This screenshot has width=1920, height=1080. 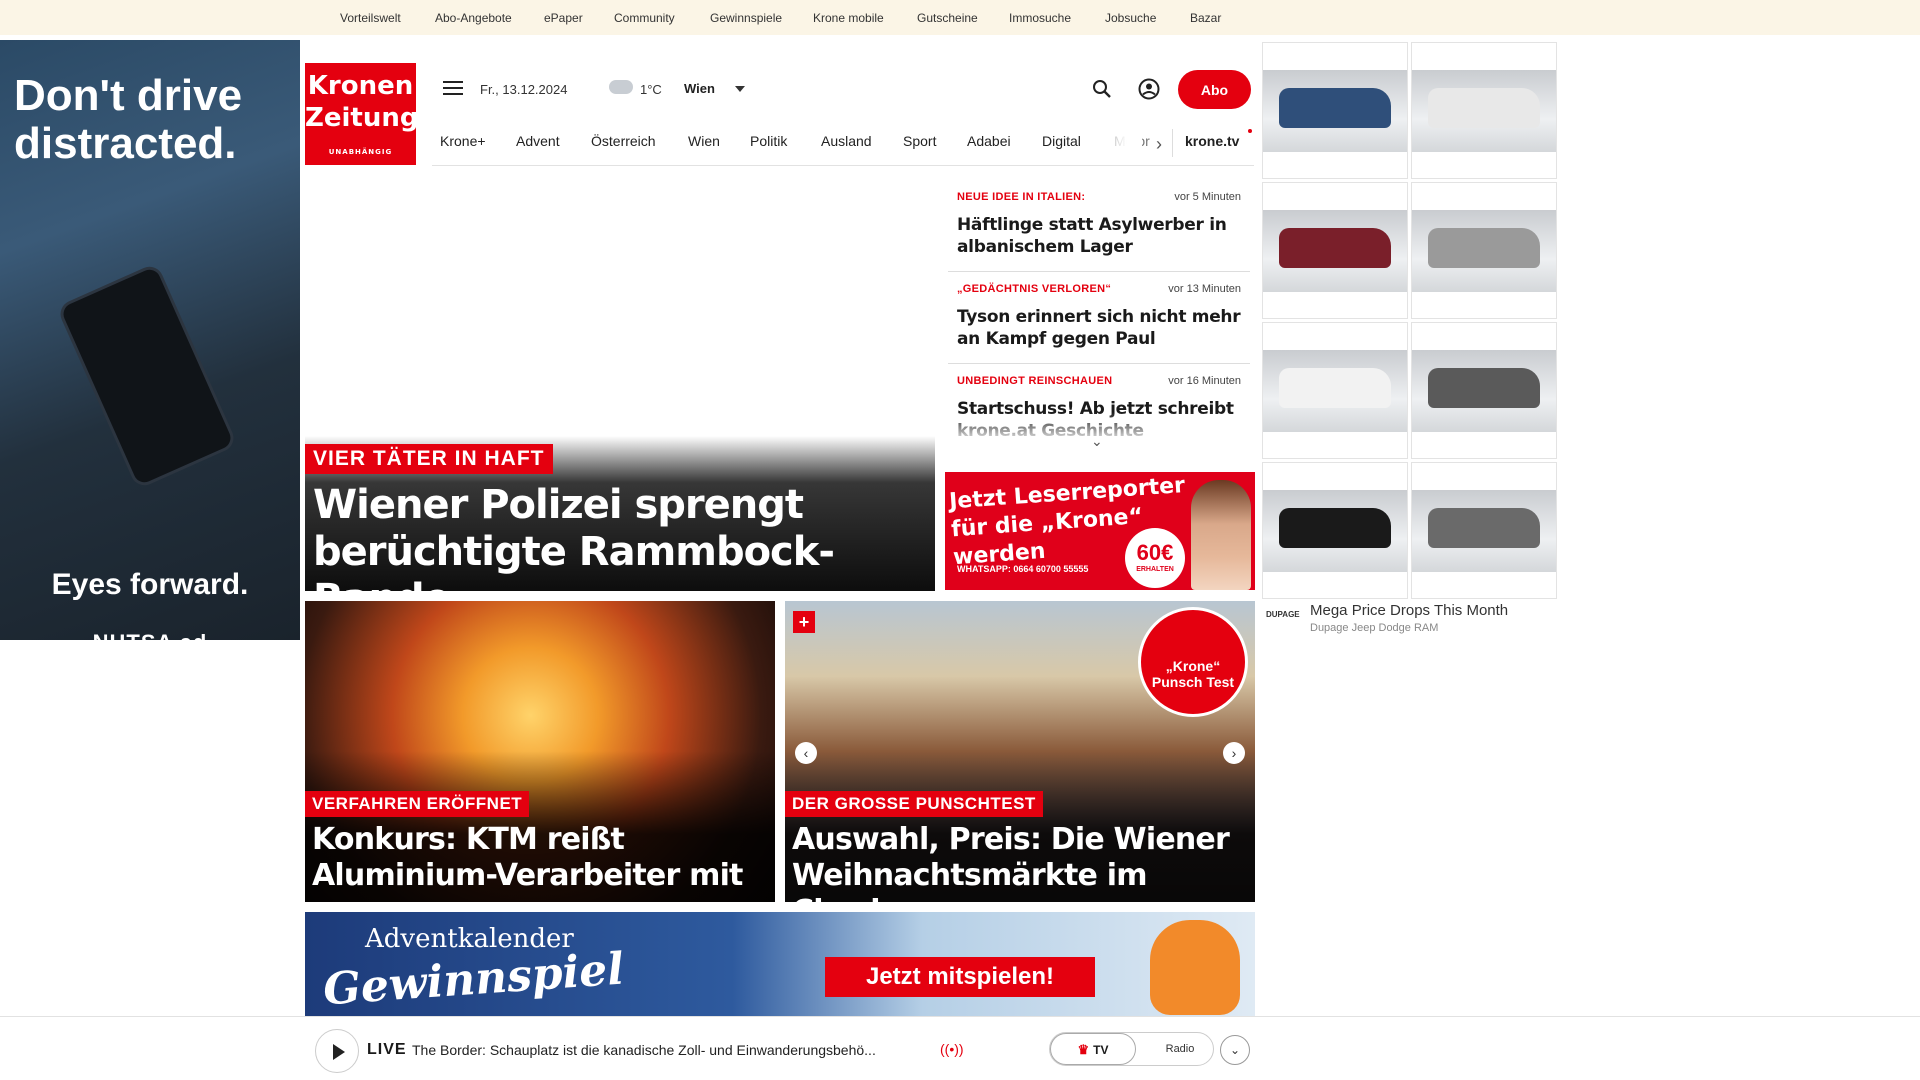 I want to click on reward-label: ERHALTEN, so click(x=1155, y=569).